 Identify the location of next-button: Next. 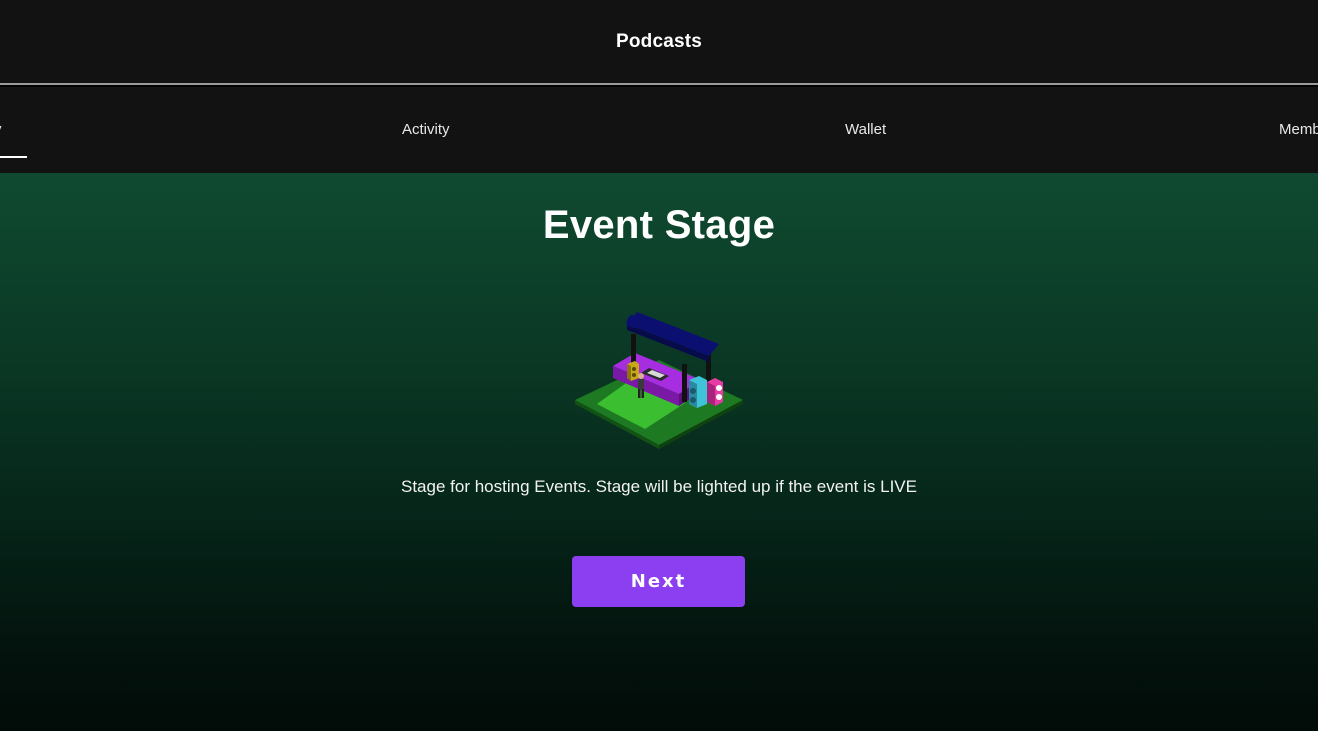
(658, 581).